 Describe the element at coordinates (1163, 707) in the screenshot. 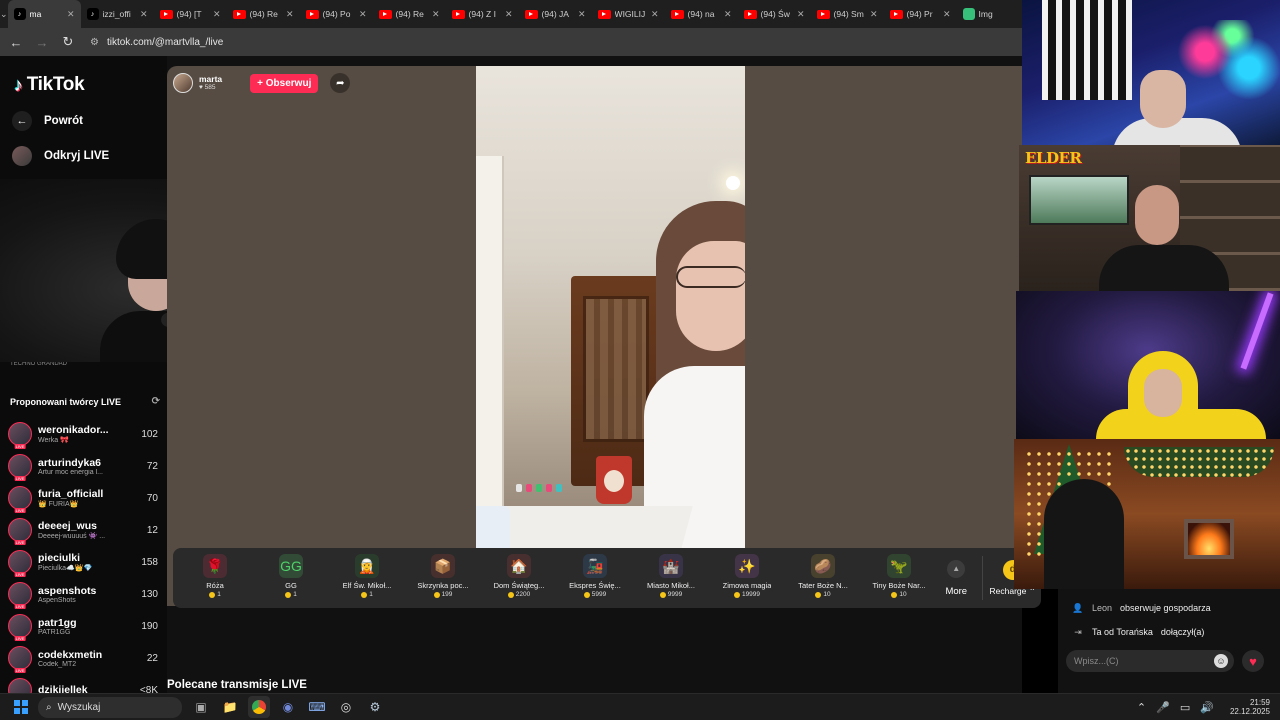

I see `microphone-icon: 🎤` at that location.